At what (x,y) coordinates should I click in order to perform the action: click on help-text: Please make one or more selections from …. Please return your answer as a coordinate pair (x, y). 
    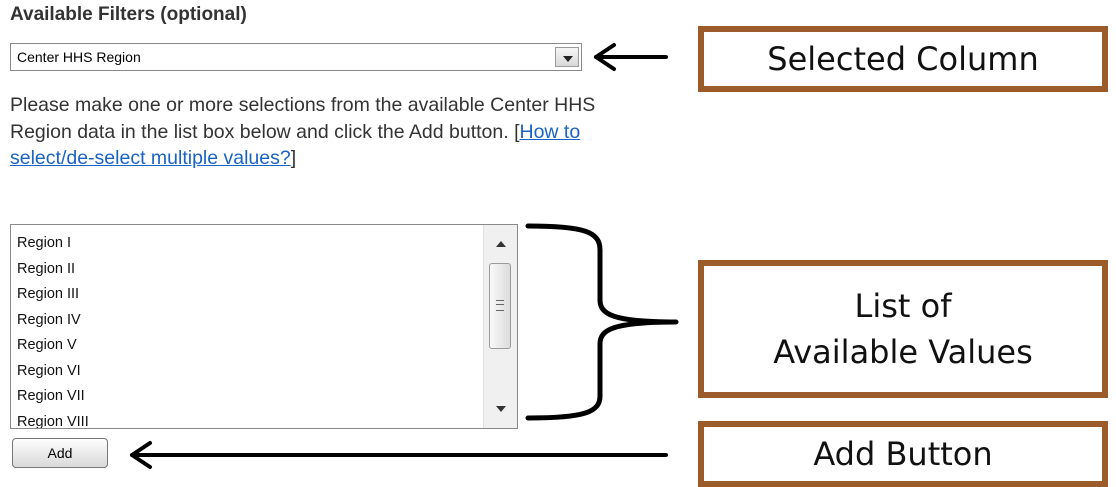
    Looking at the image, I should click on (310, 132).